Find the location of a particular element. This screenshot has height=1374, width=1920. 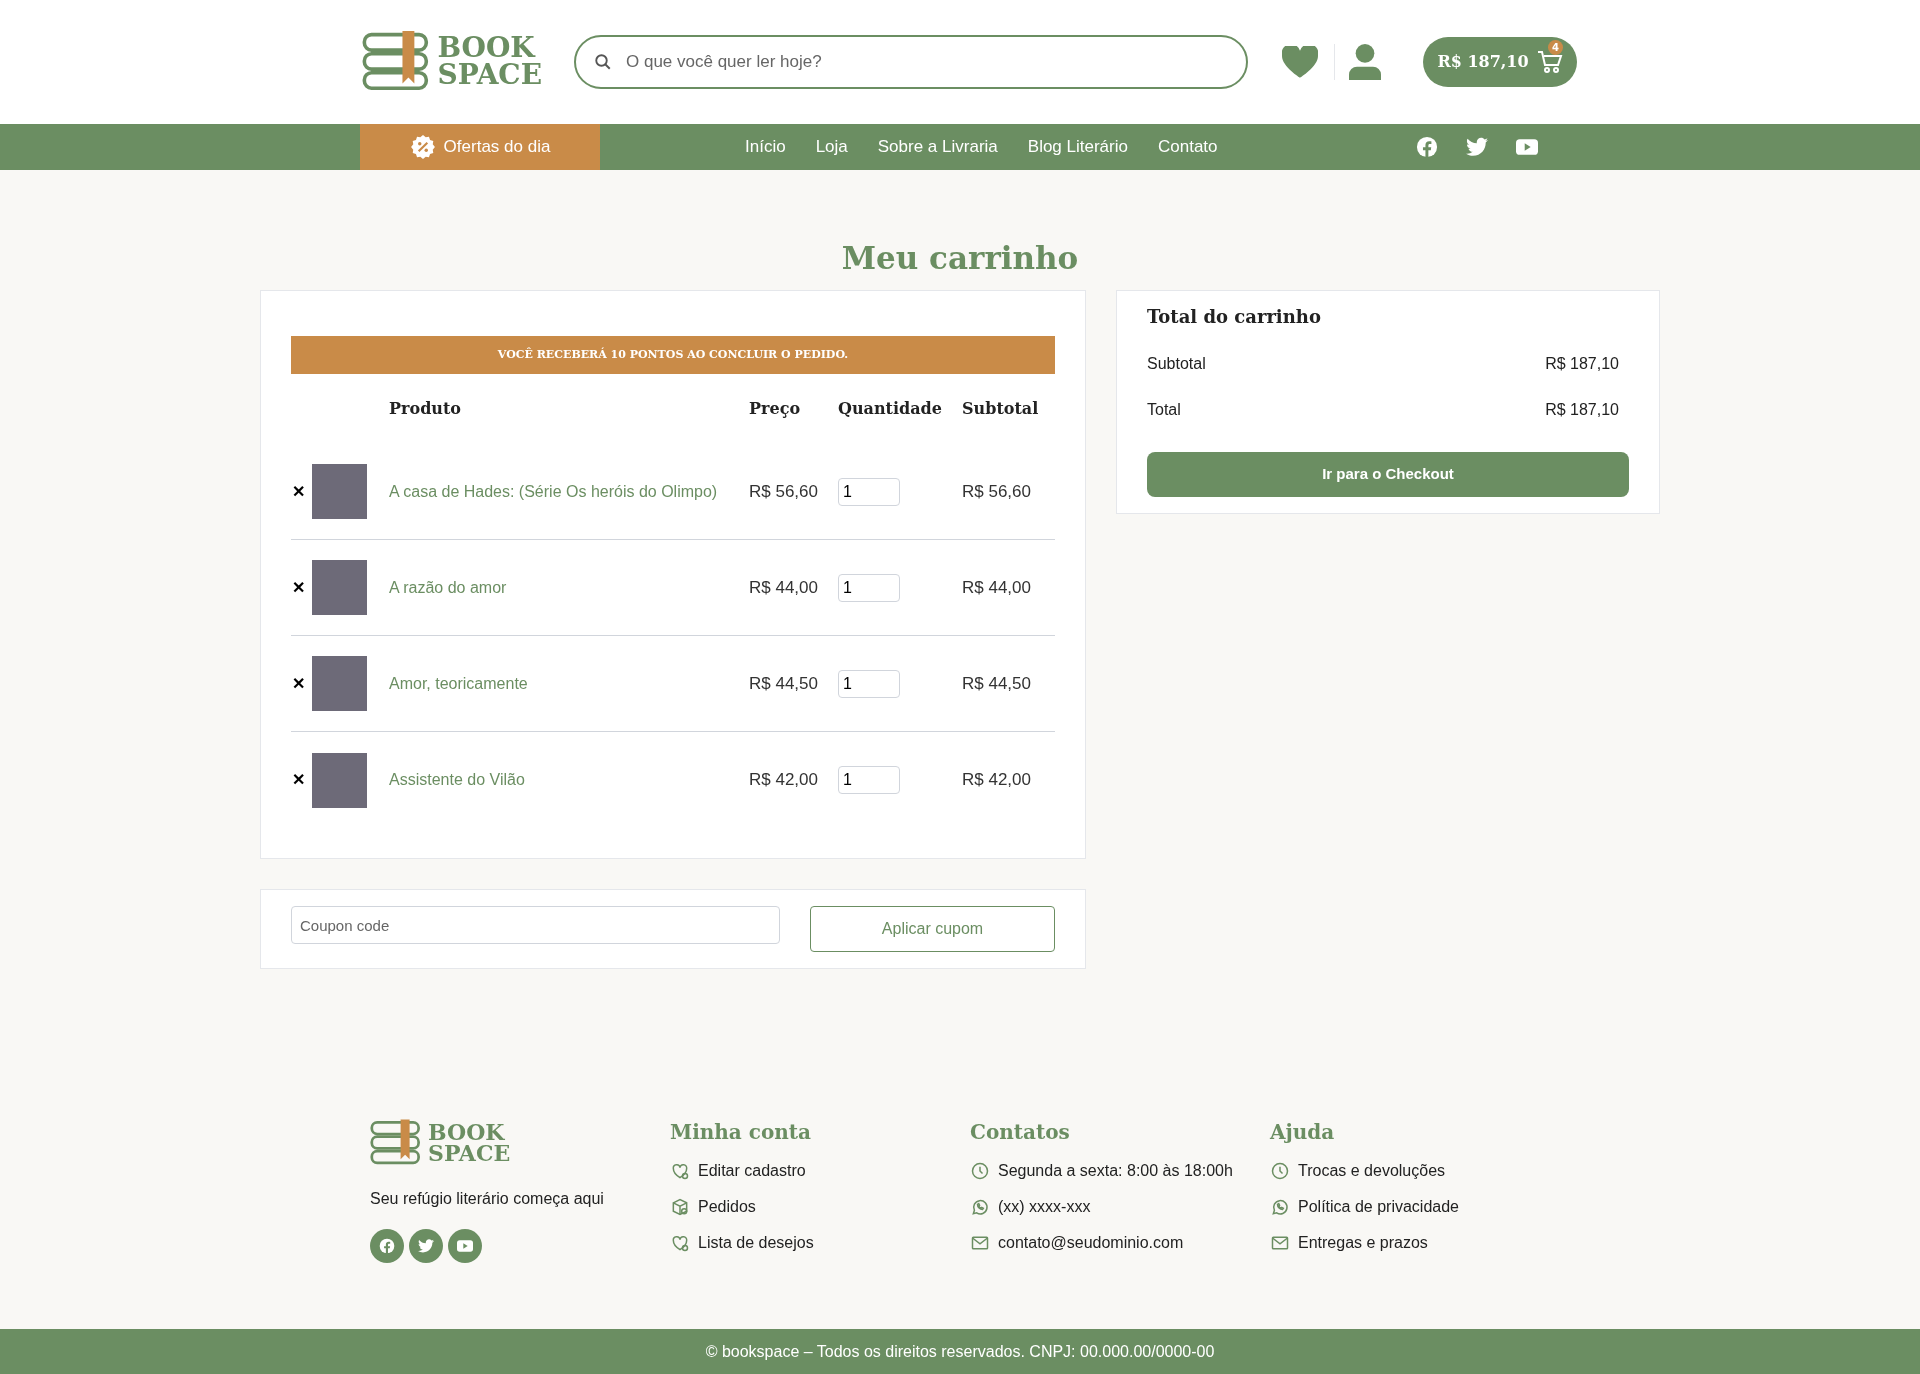

footer-heading: Minha conta is located at coordinates (741, 1132).